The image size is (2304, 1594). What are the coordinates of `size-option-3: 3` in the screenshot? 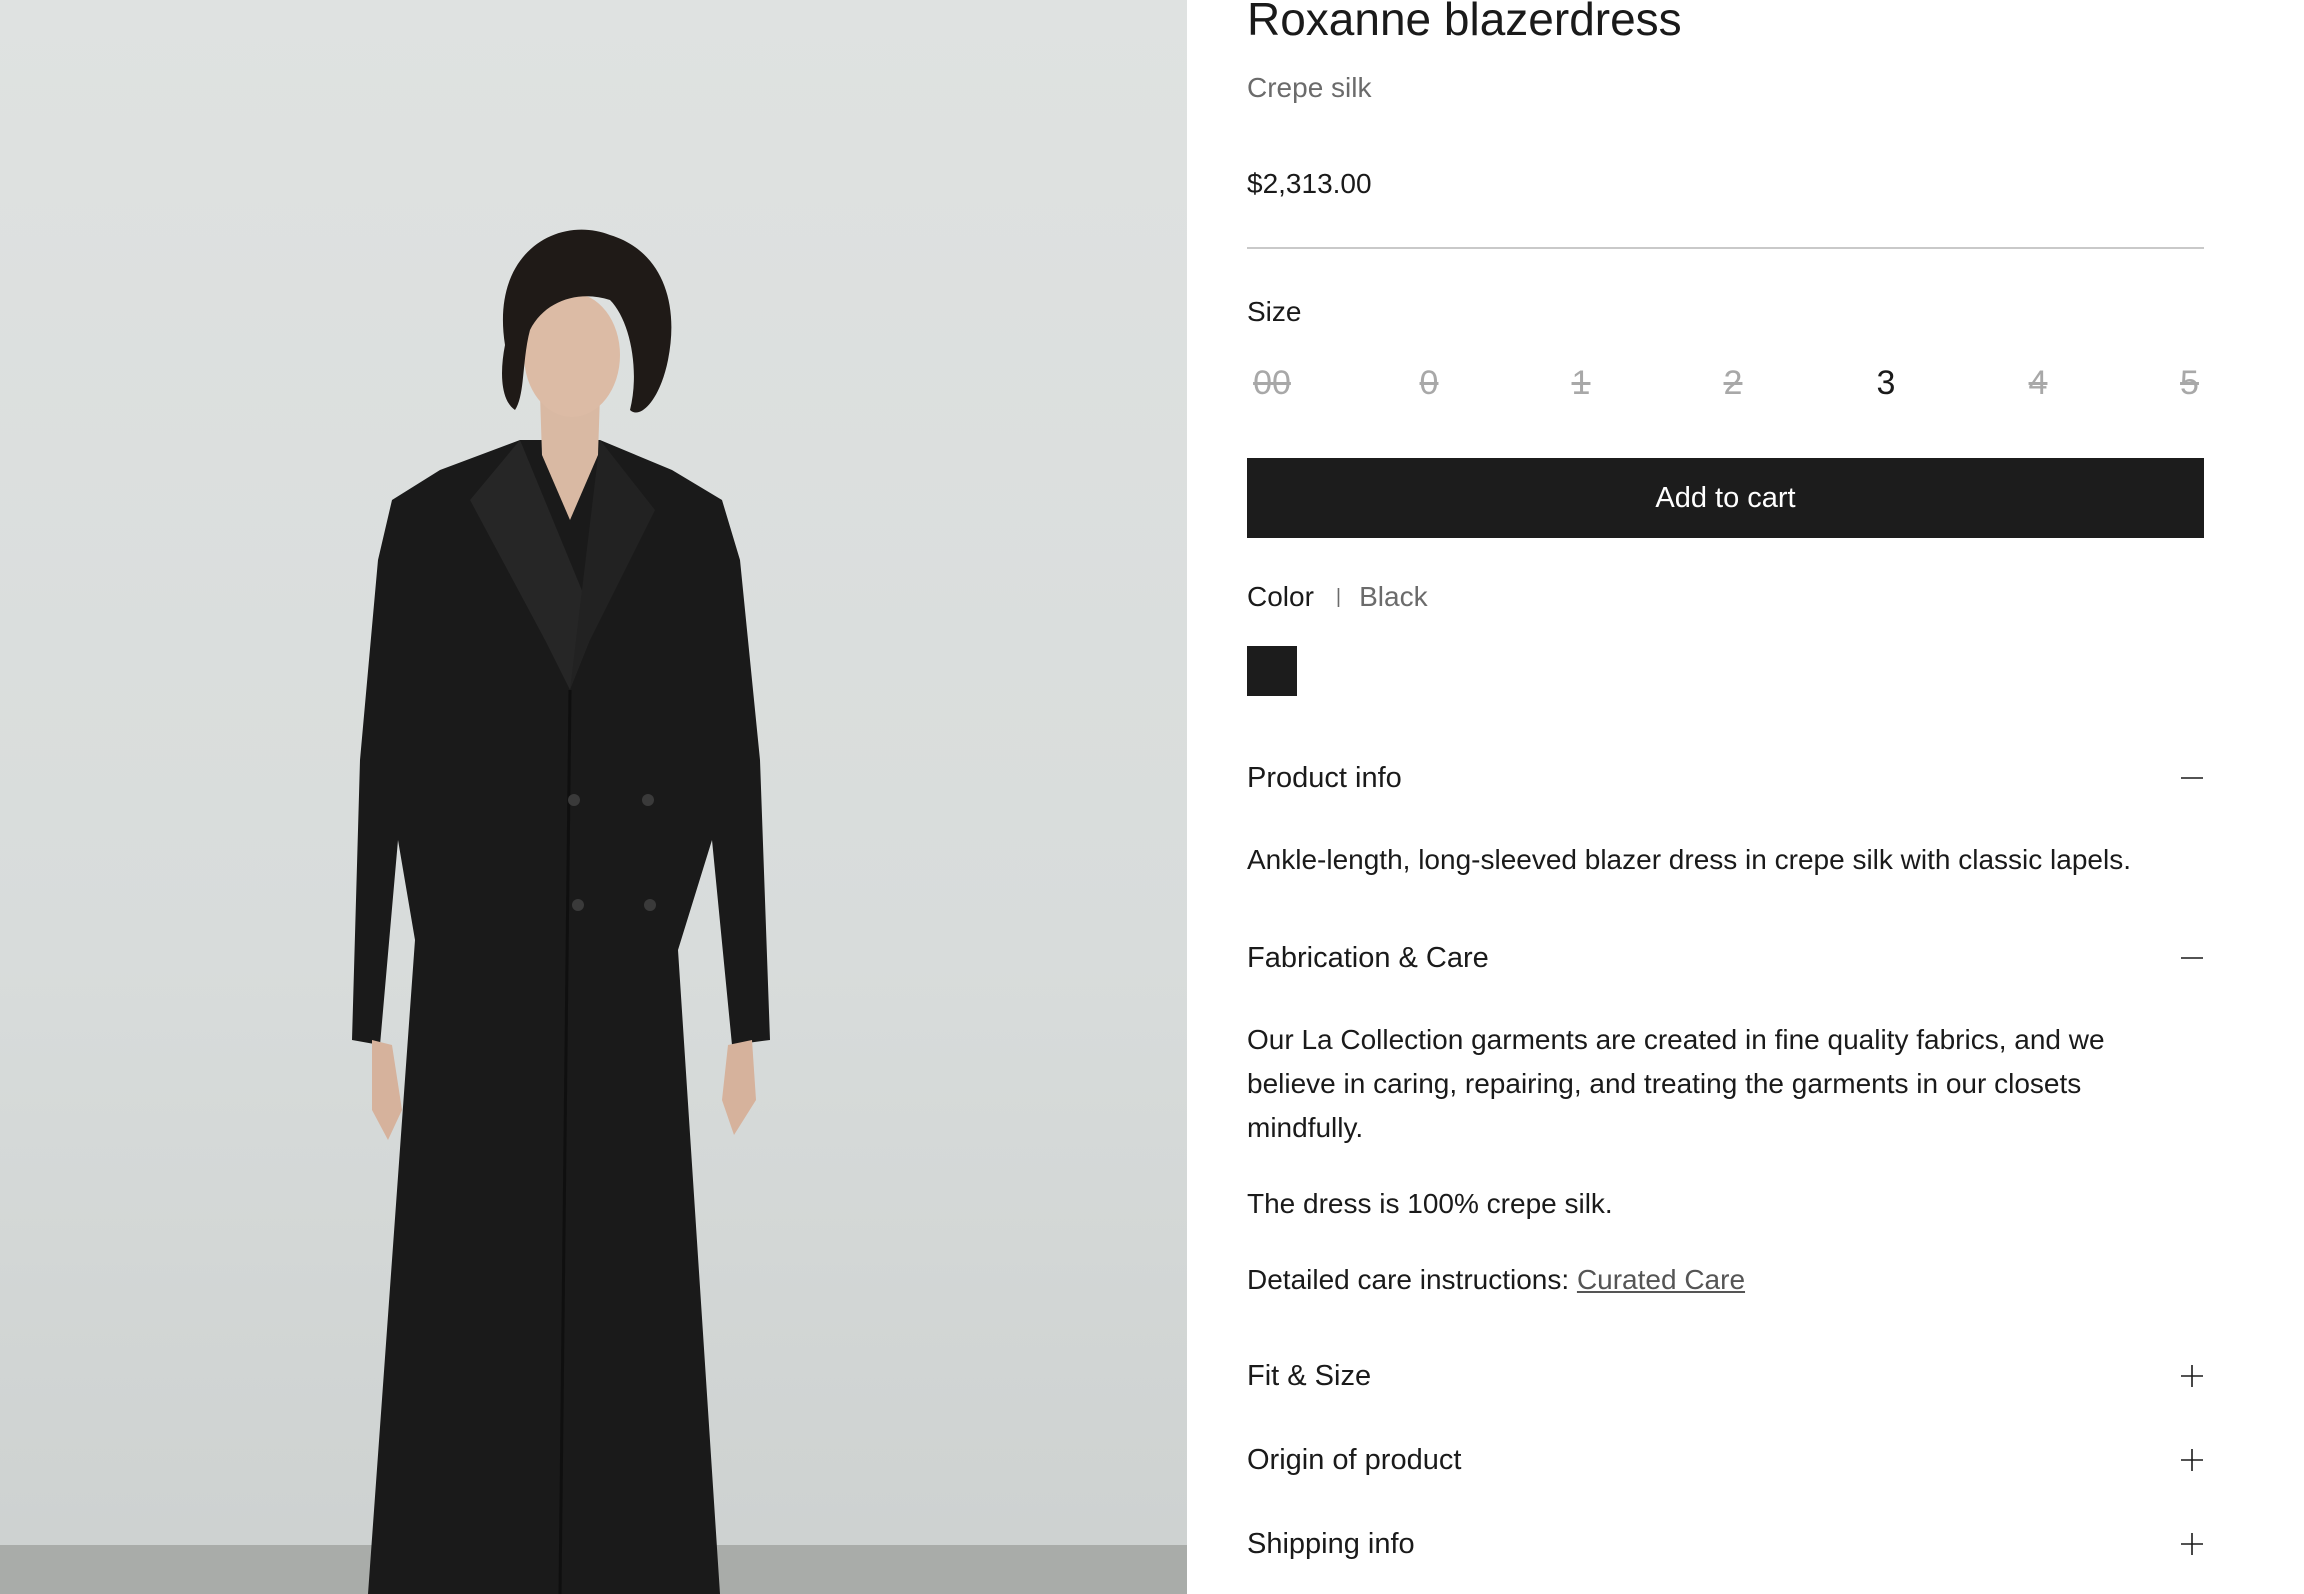 It's located at (1886, 383).